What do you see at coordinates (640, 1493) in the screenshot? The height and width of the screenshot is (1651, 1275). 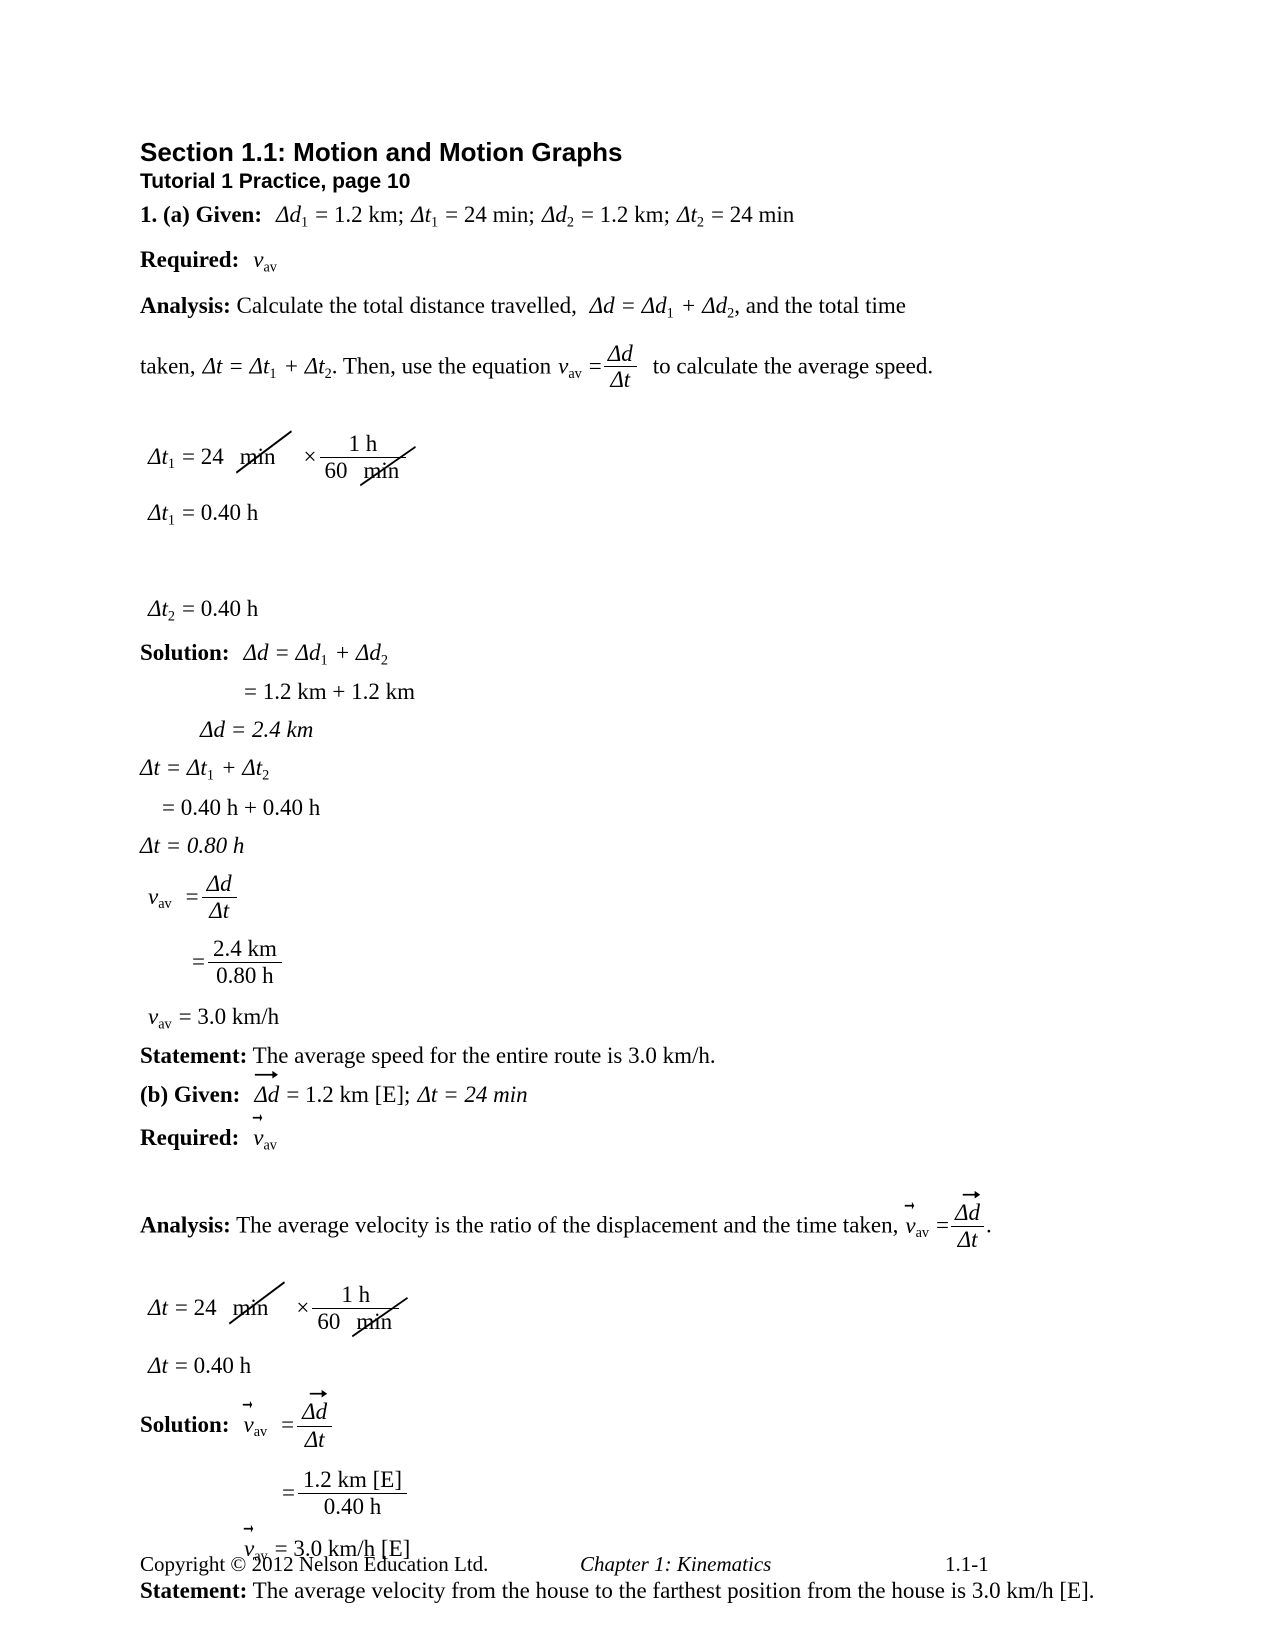 I see `part-b-solution-line-2: = 1.2 km [E] 0.40 h` at bounding box center [640, 1493].